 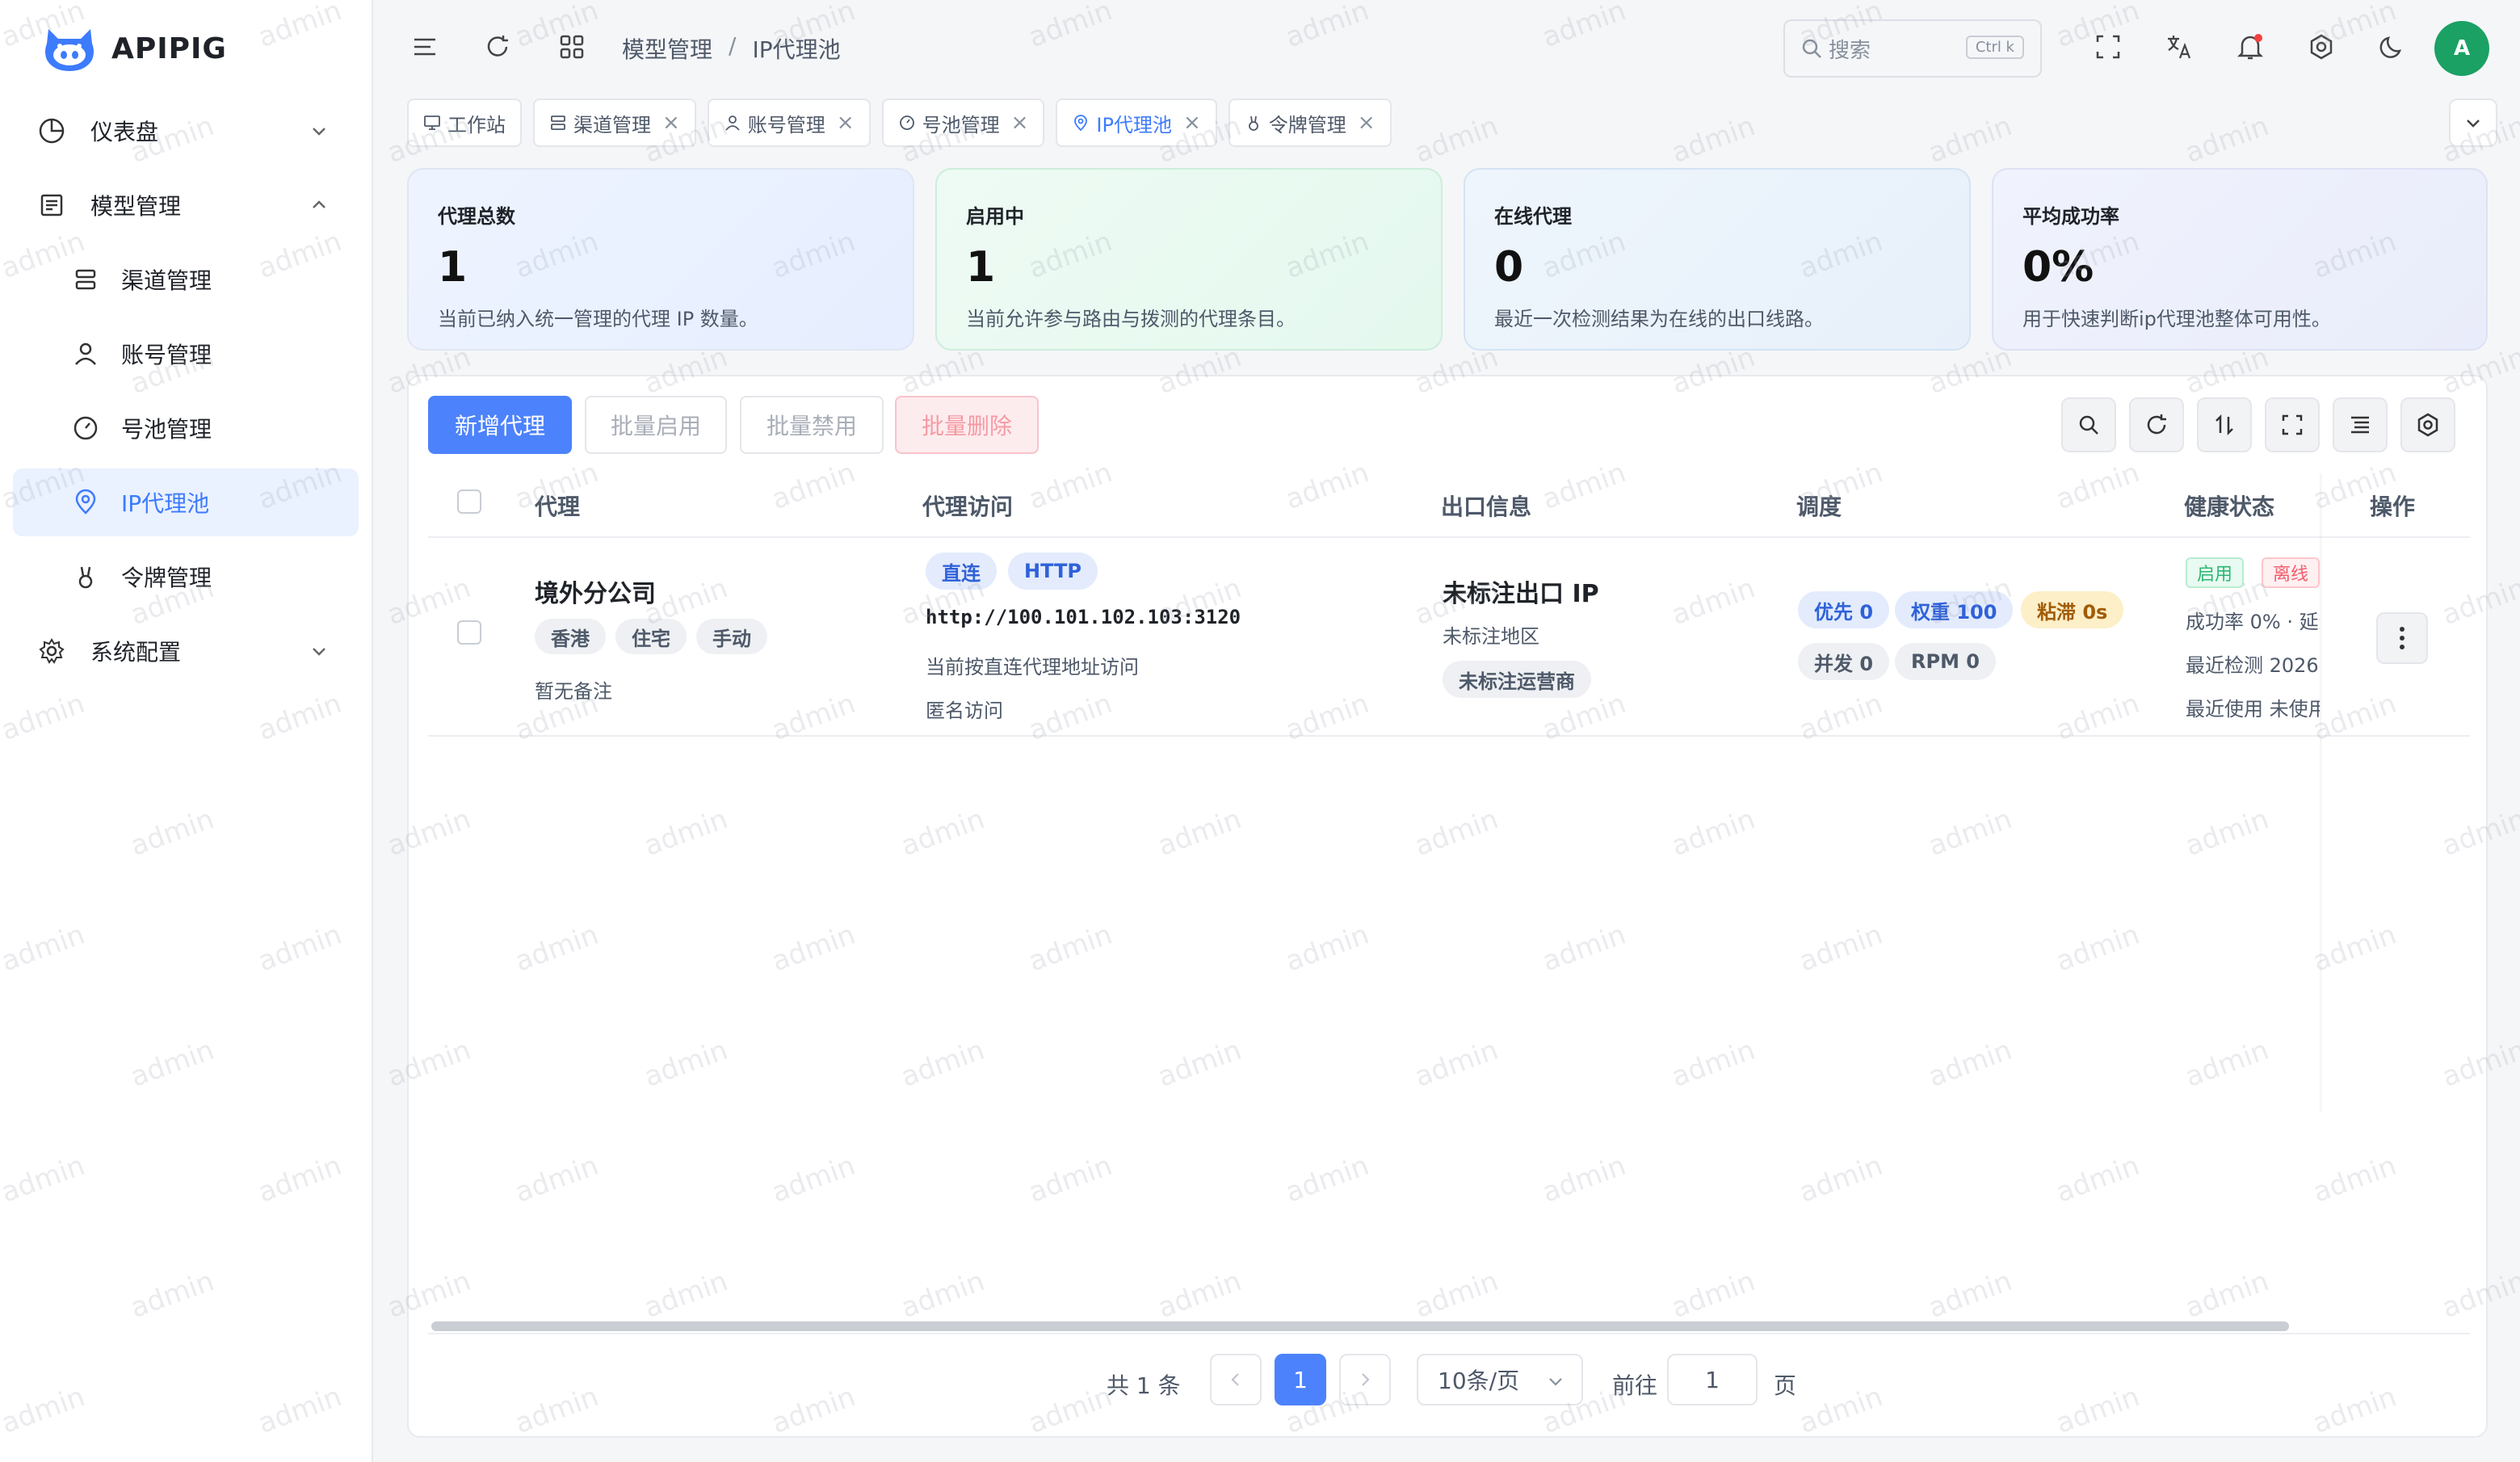 What do you see at coordinates (166, 429) in the screenshot?
I see `sidebar-item-label: 号池管理` at bounding box center [166, 429].